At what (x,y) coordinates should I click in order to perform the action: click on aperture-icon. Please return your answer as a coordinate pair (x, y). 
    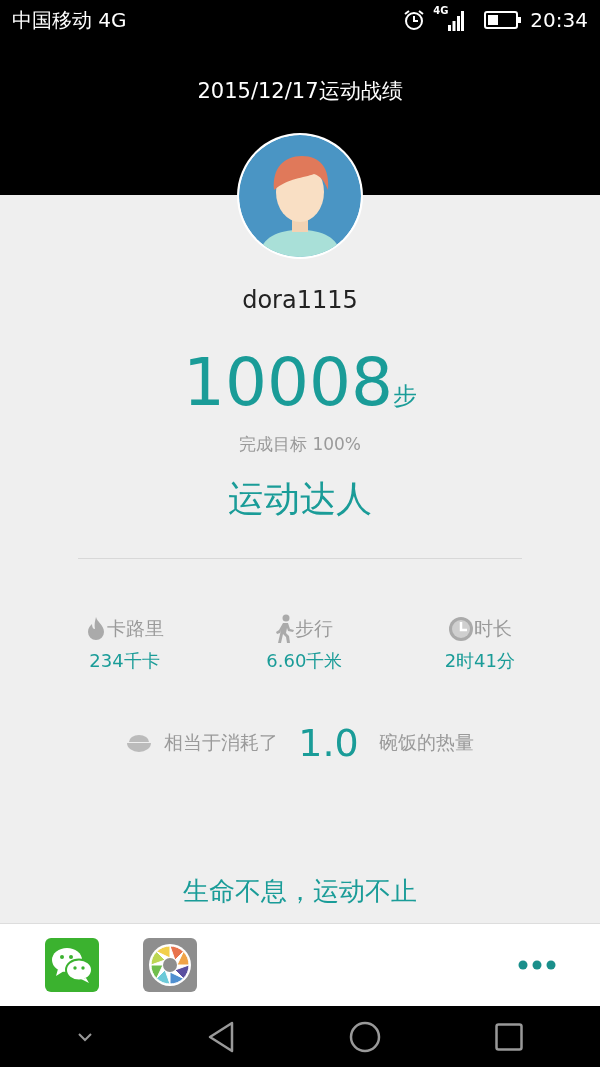
    Looking at the image, I should click on (170, 965).